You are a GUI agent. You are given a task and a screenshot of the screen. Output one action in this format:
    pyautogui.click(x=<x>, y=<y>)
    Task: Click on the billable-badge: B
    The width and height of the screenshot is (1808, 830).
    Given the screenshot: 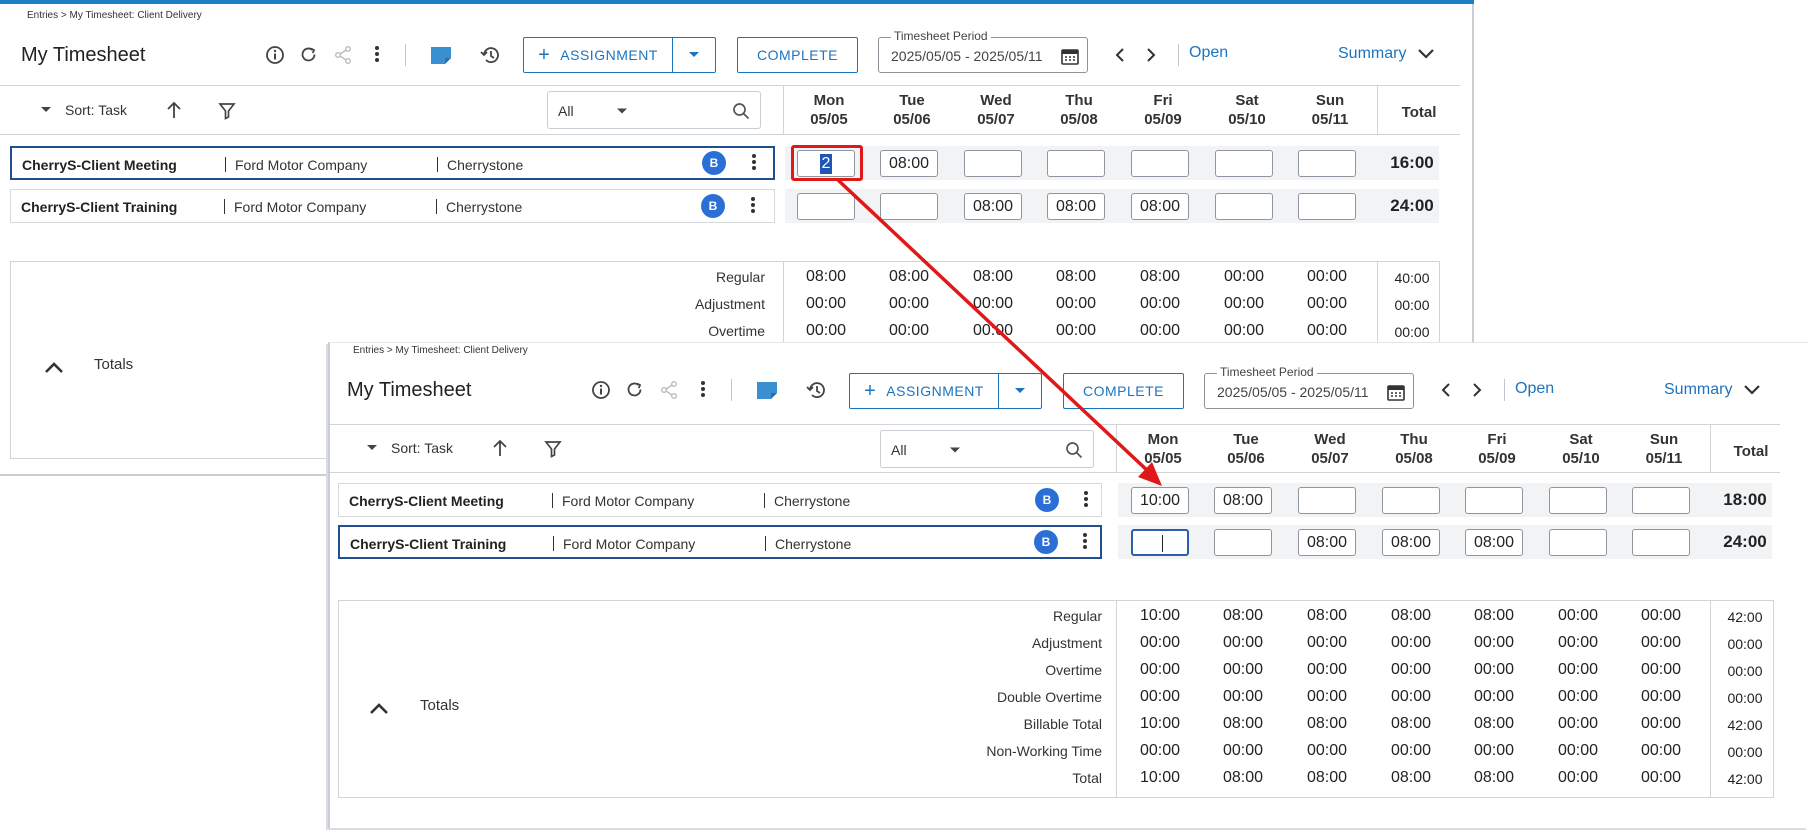 What is the action you would take?
    pyautogui.click(x=1047, y=500)
    